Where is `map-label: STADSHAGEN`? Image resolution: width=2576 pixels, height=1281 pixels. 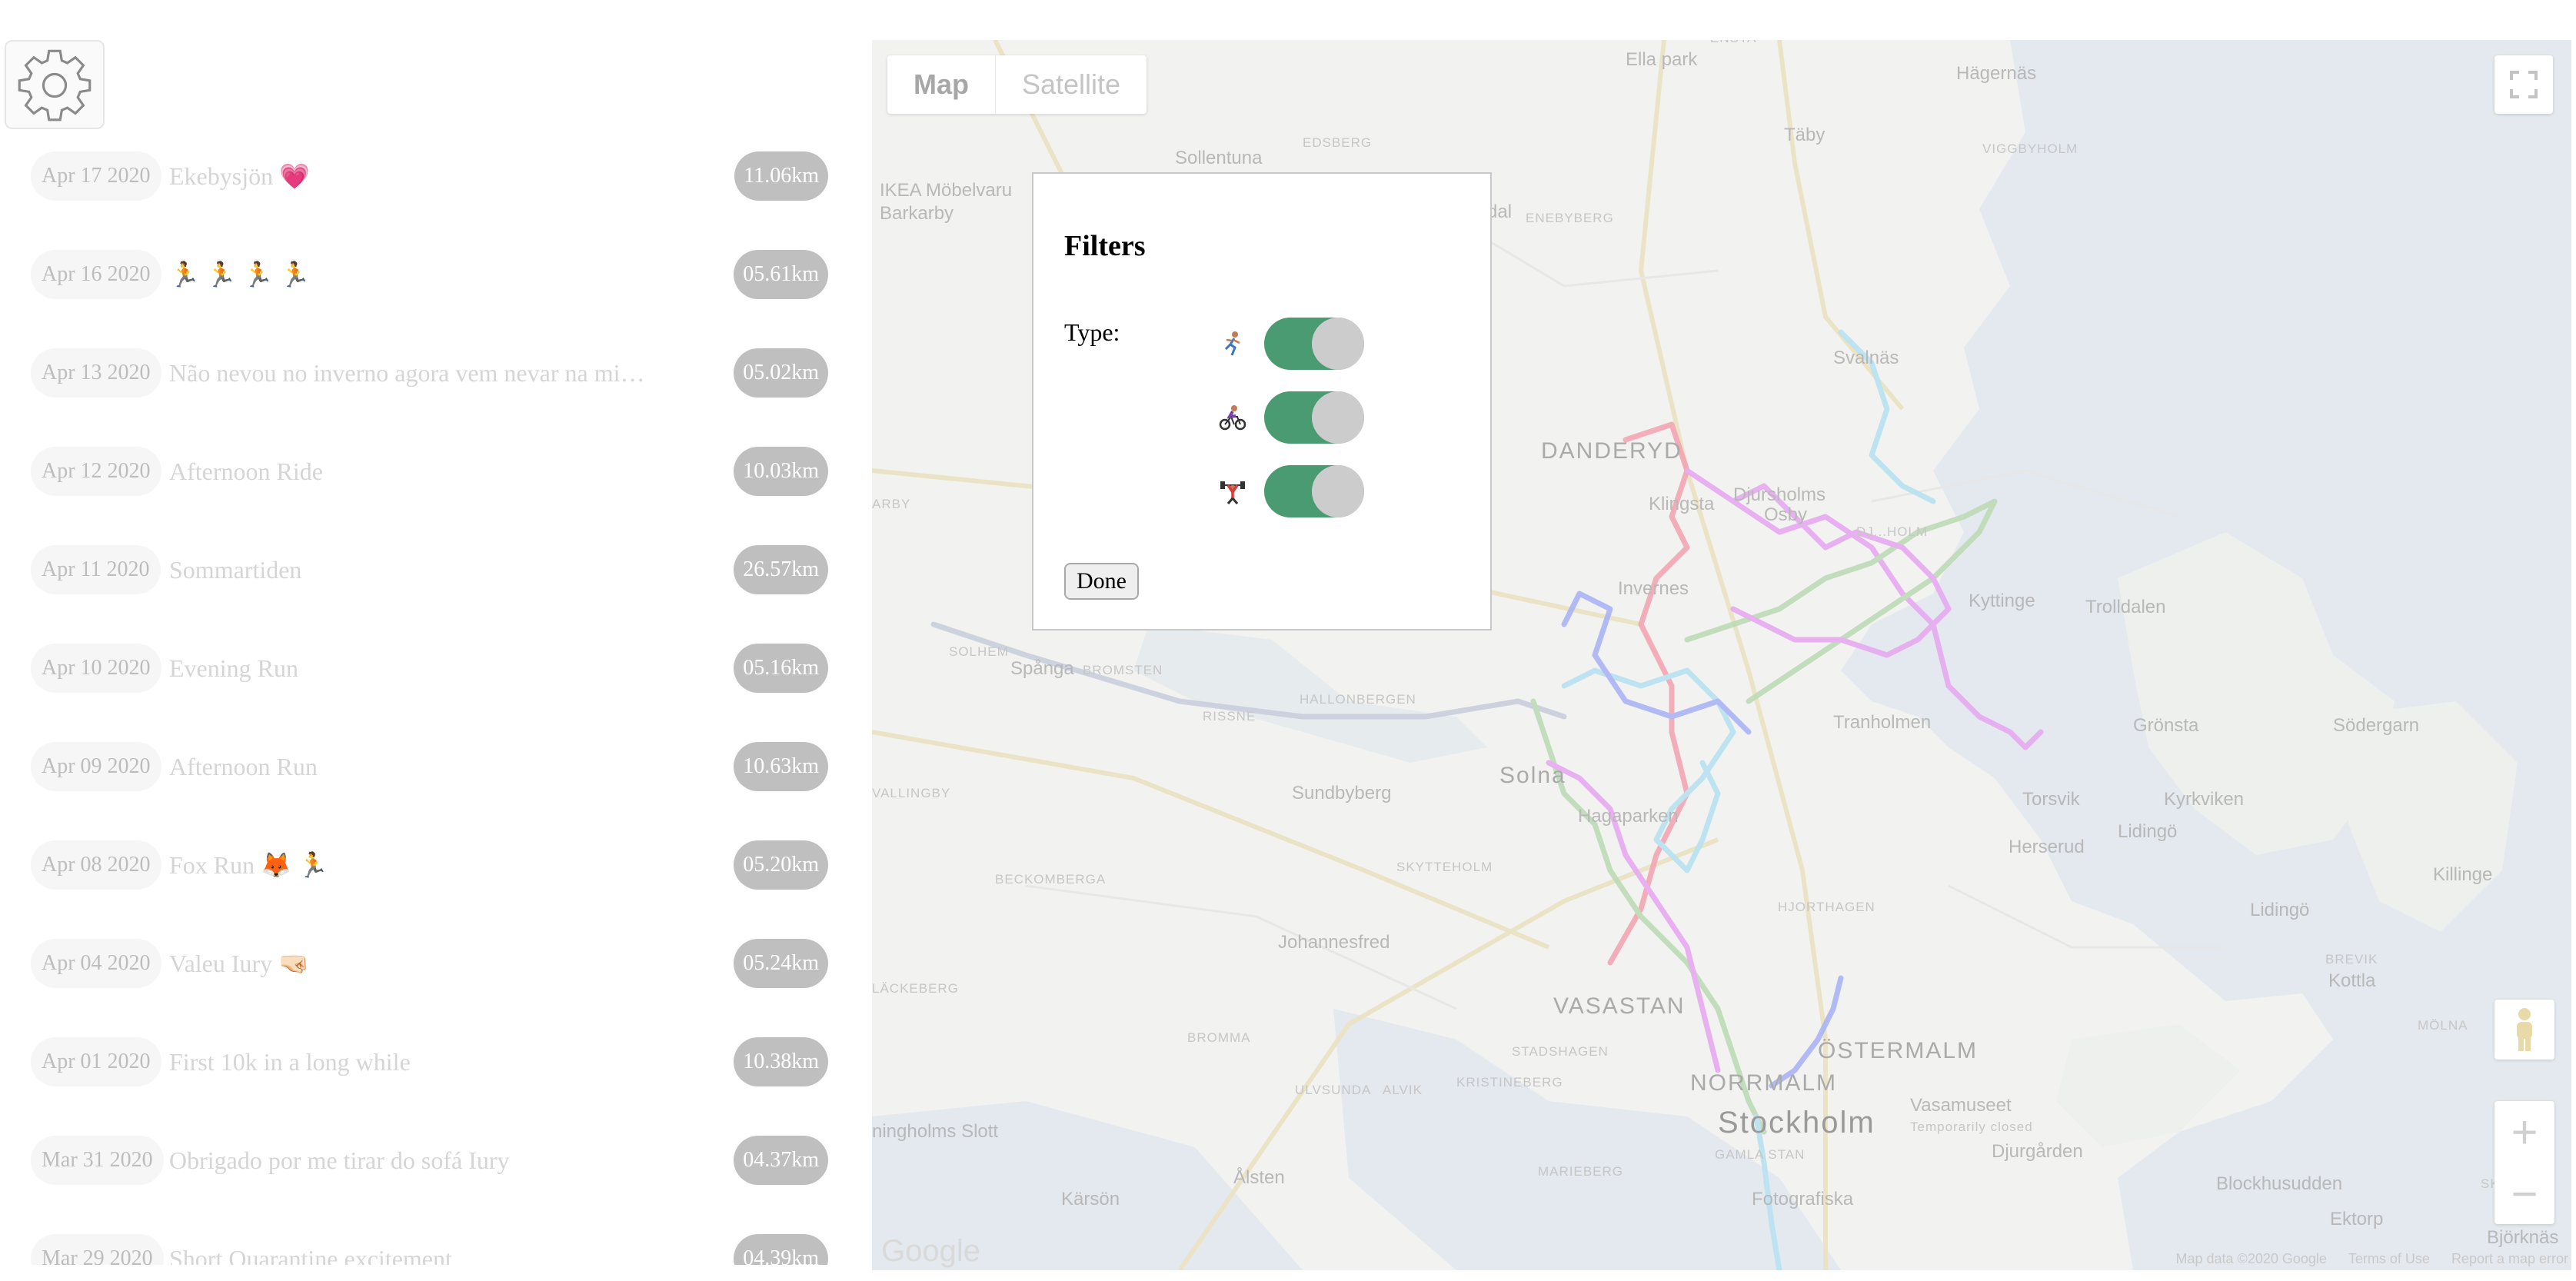 map-label: STADSHAGEN is located at coordinates (1561, 1051).